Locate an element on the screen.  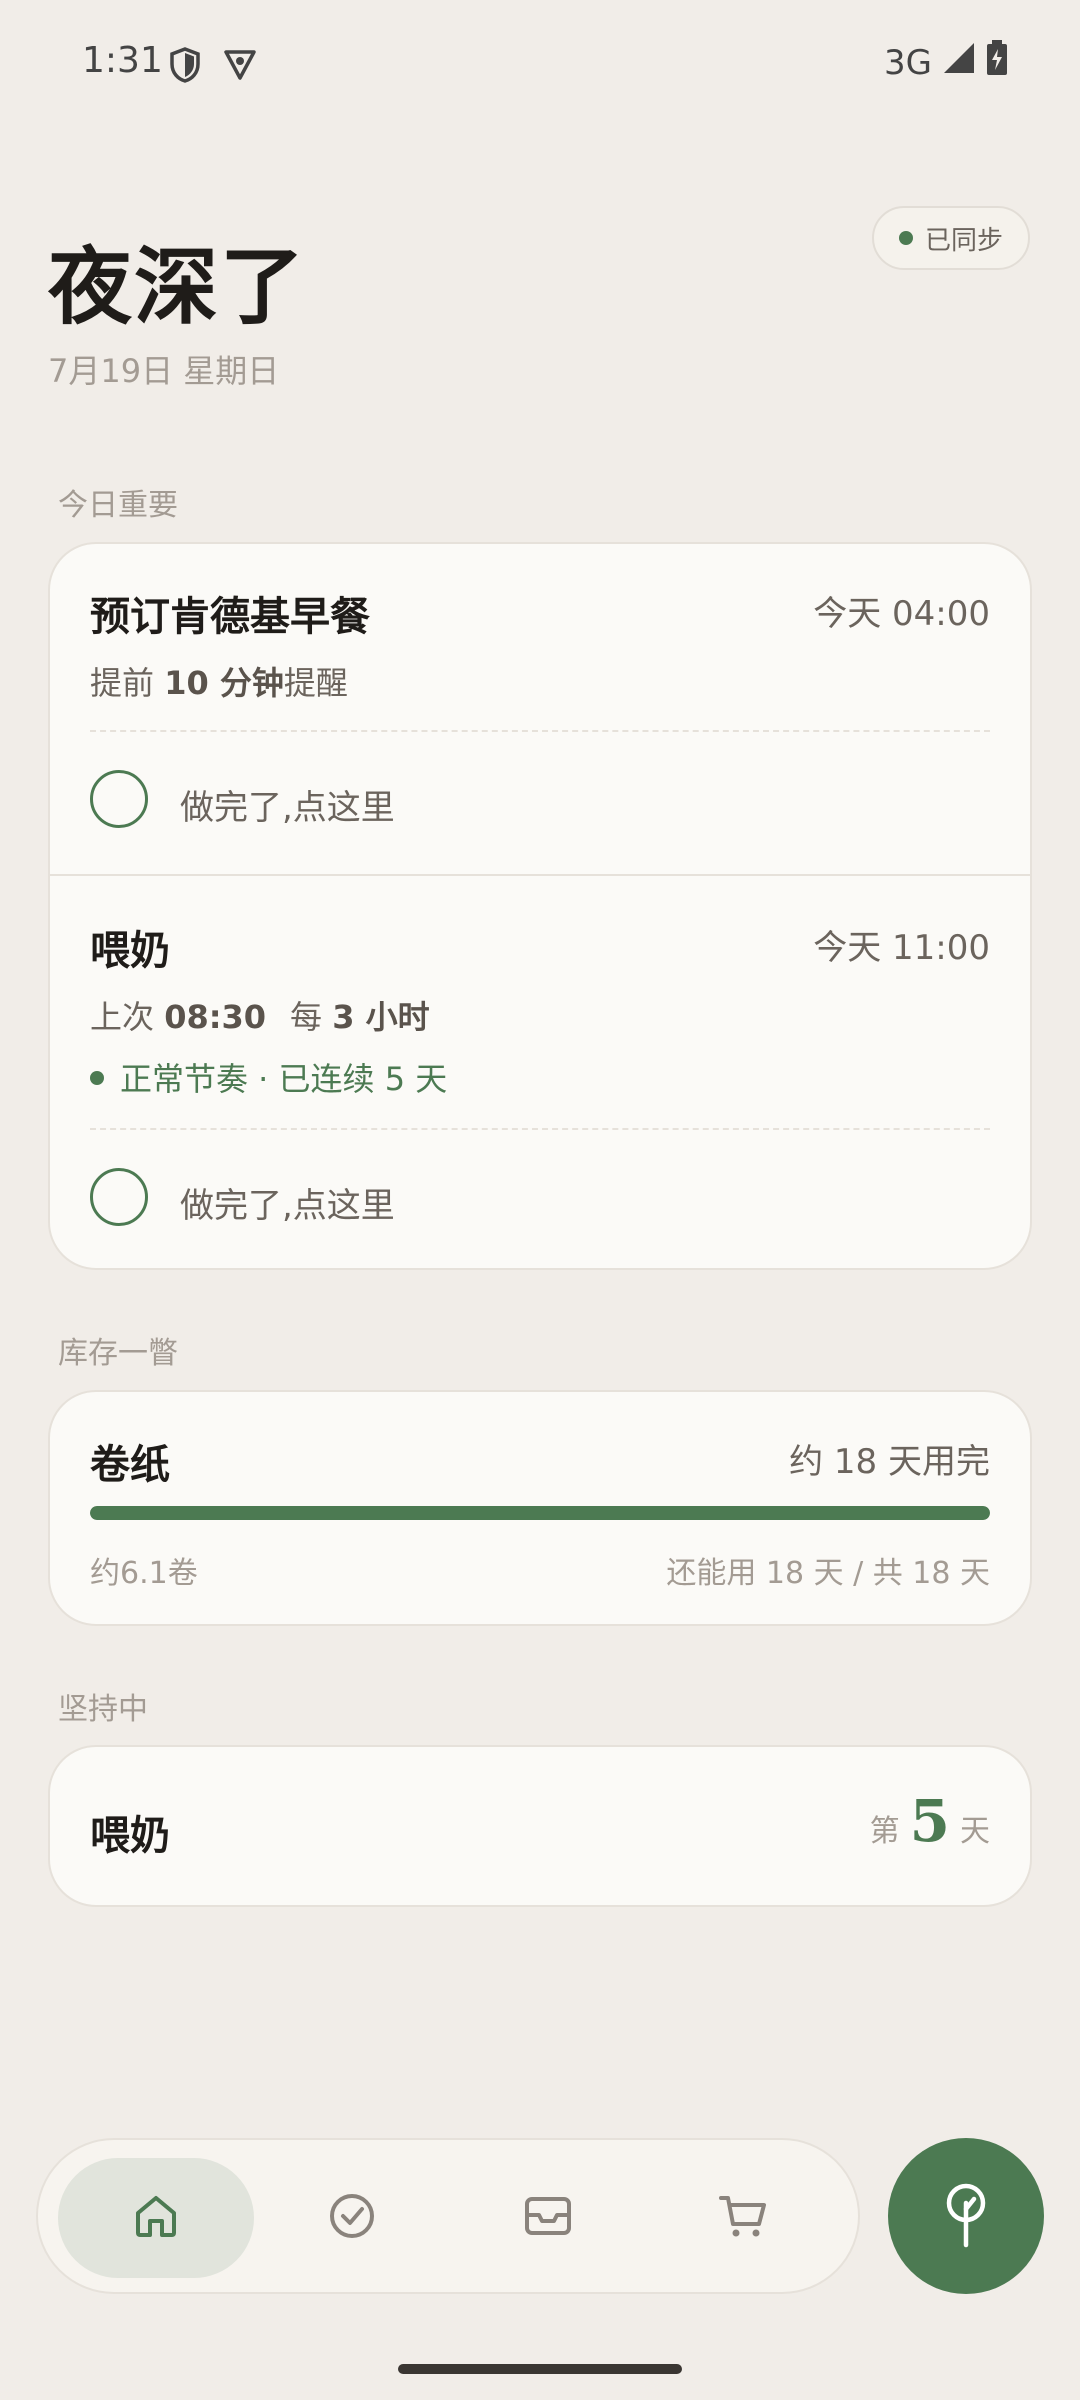
reminder-suffix: 提醒 is located at coordinates (315, 683).